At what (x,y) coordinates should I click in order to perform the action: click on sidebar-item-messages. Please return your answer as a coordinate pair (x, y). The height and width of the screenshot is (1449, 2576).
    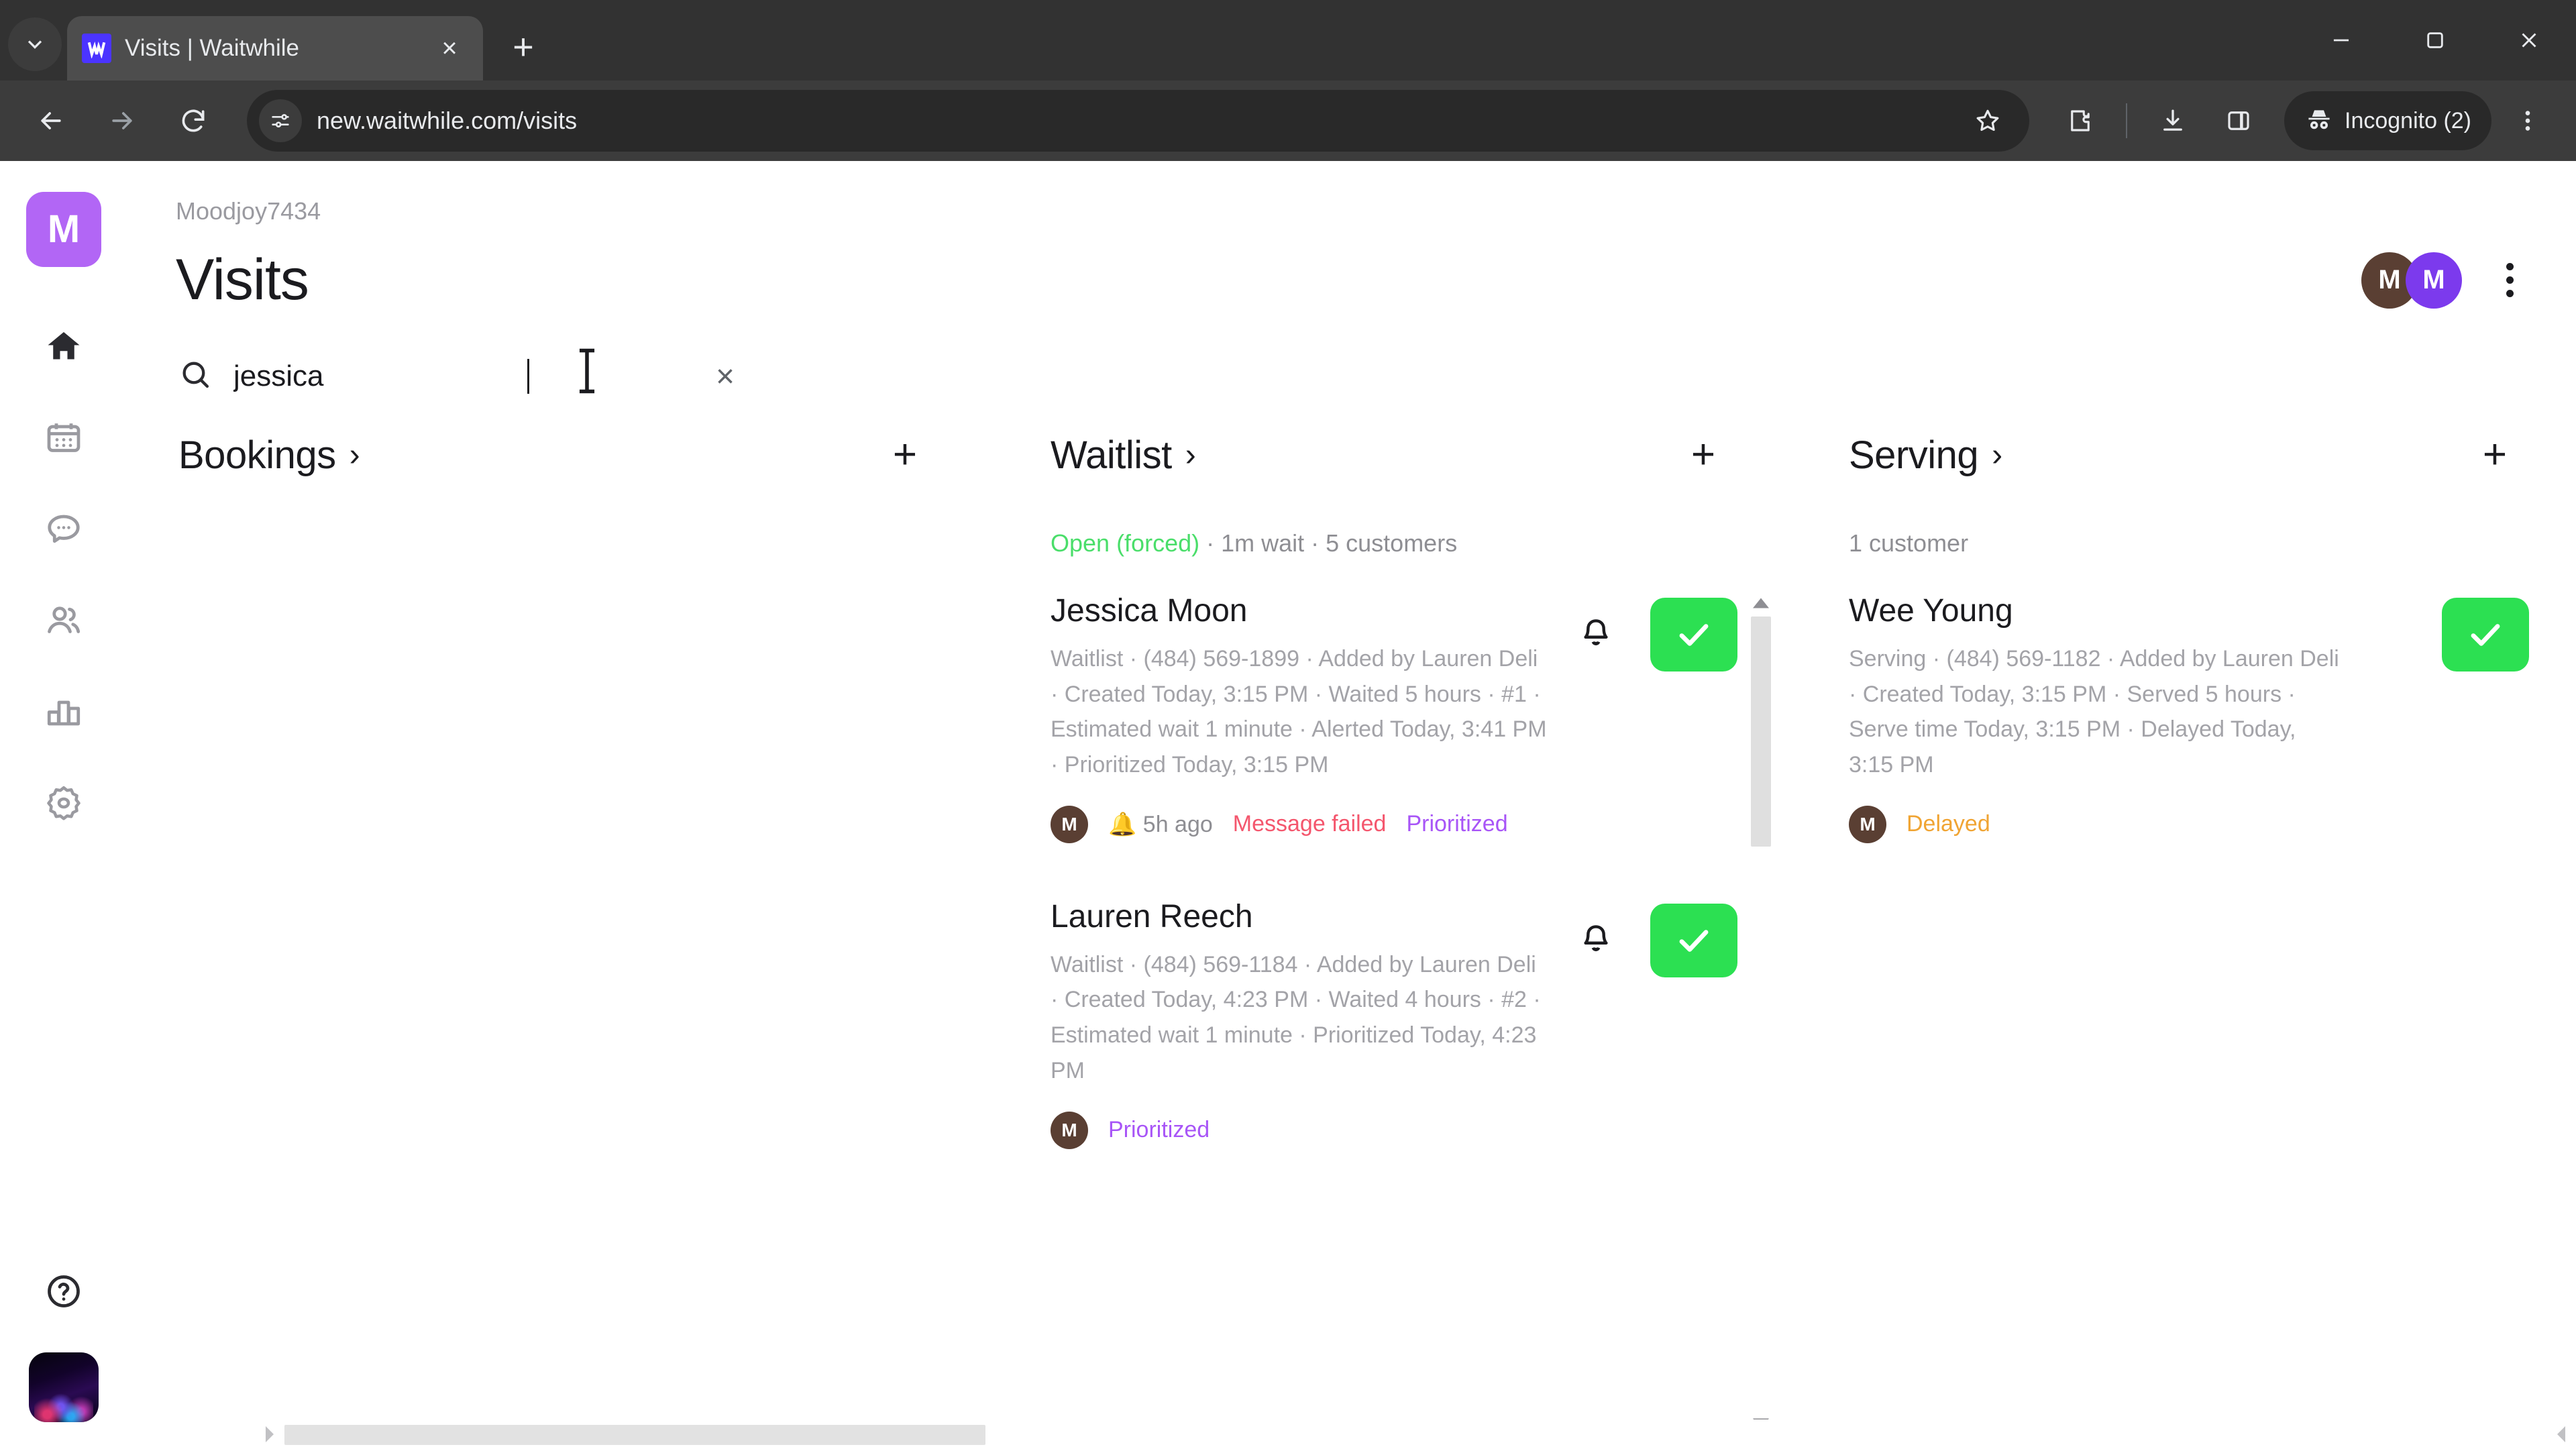
    Looking at the image, I should click on (64, 529).